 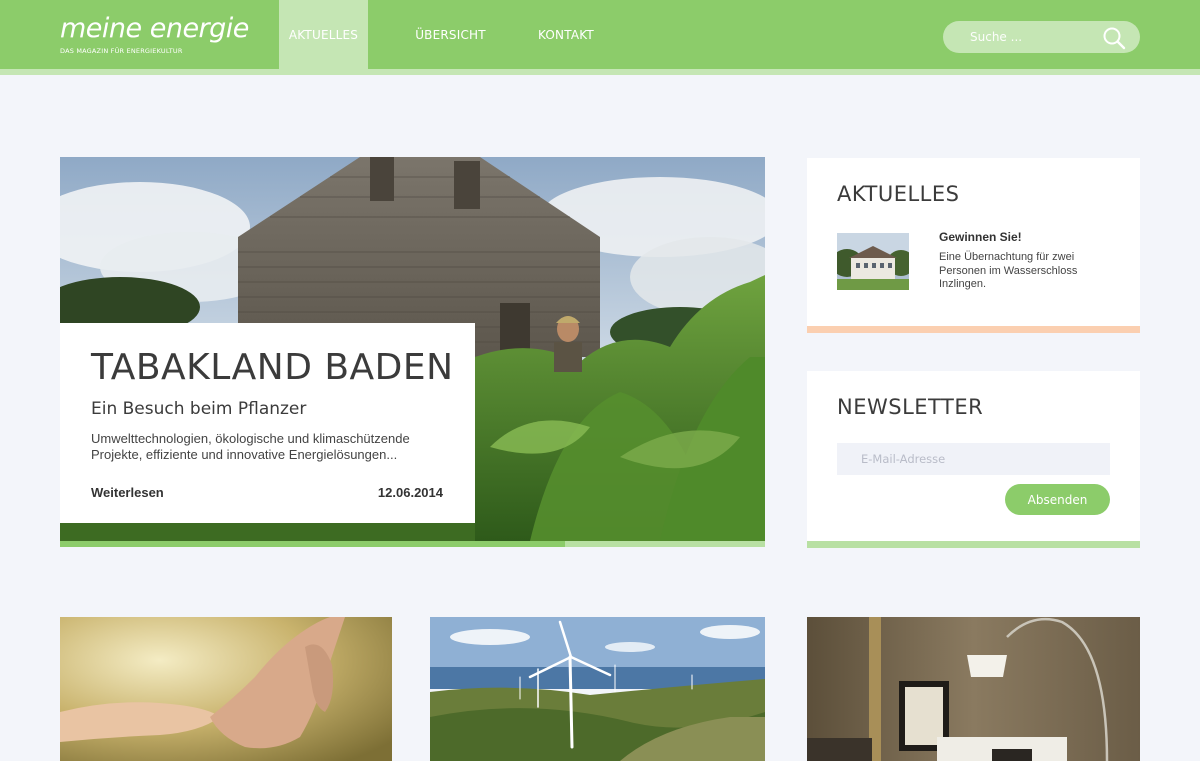 I want to click on main-nav: AKTUELLES ÜBERSICHT KONTAKT, so click(x=456, y=34).